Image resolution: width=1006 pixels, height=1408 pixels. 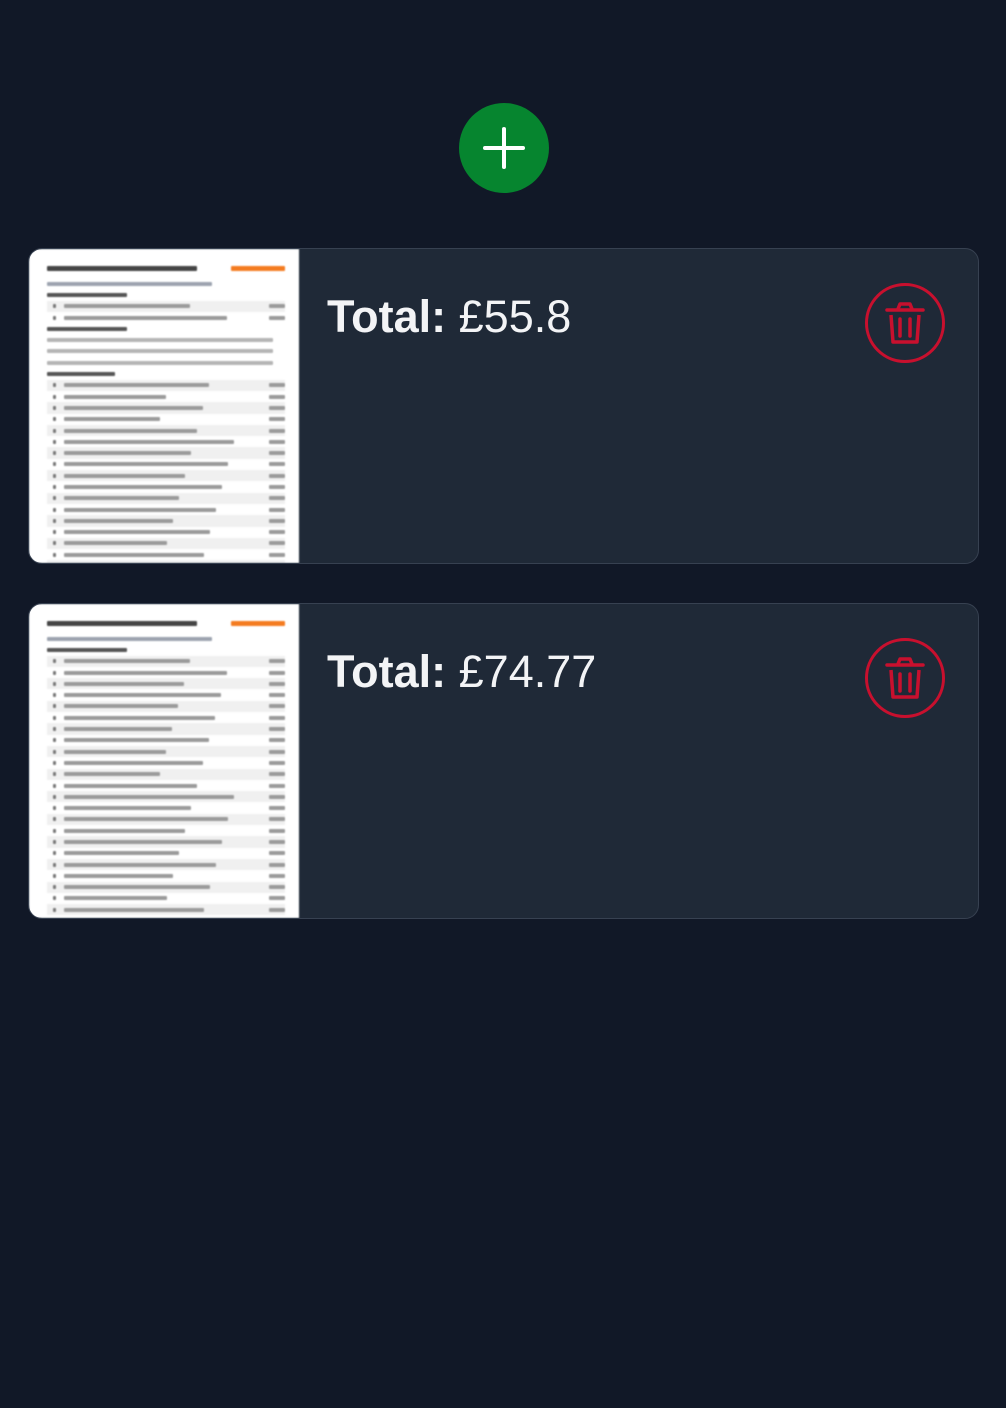 I want to click on total-value: £55.8, so click(x=515, y=316).